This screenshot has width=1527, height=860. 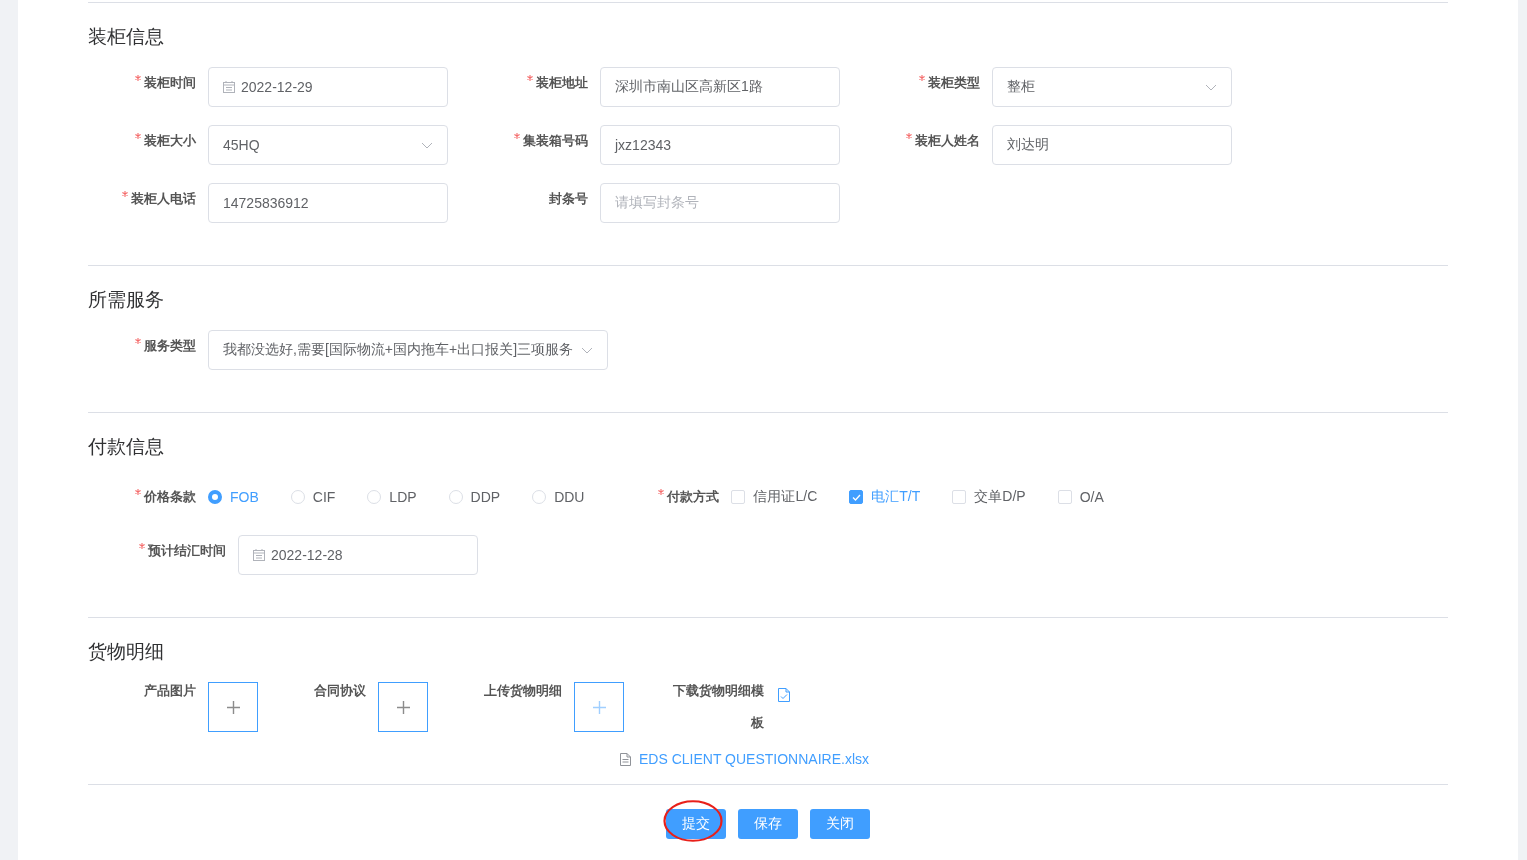 What do you see at coordinates (328, 87) in the screenshot?
I see `date-field: 2022-12-29` at bounding box center [328, 87].